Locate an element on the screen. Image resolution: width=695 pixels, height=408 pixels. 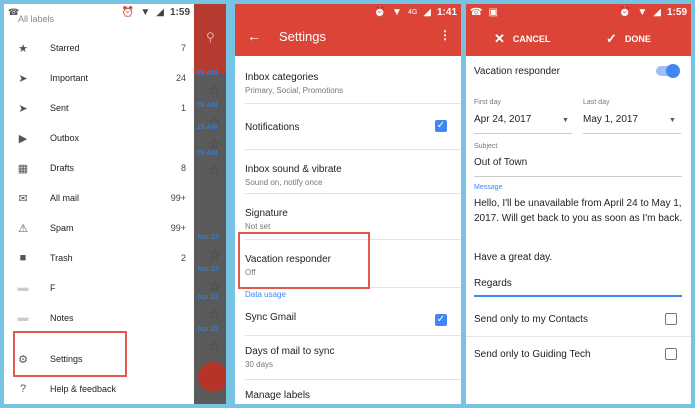
back-arrow-icon: ← is located at coordinates (254, 36).